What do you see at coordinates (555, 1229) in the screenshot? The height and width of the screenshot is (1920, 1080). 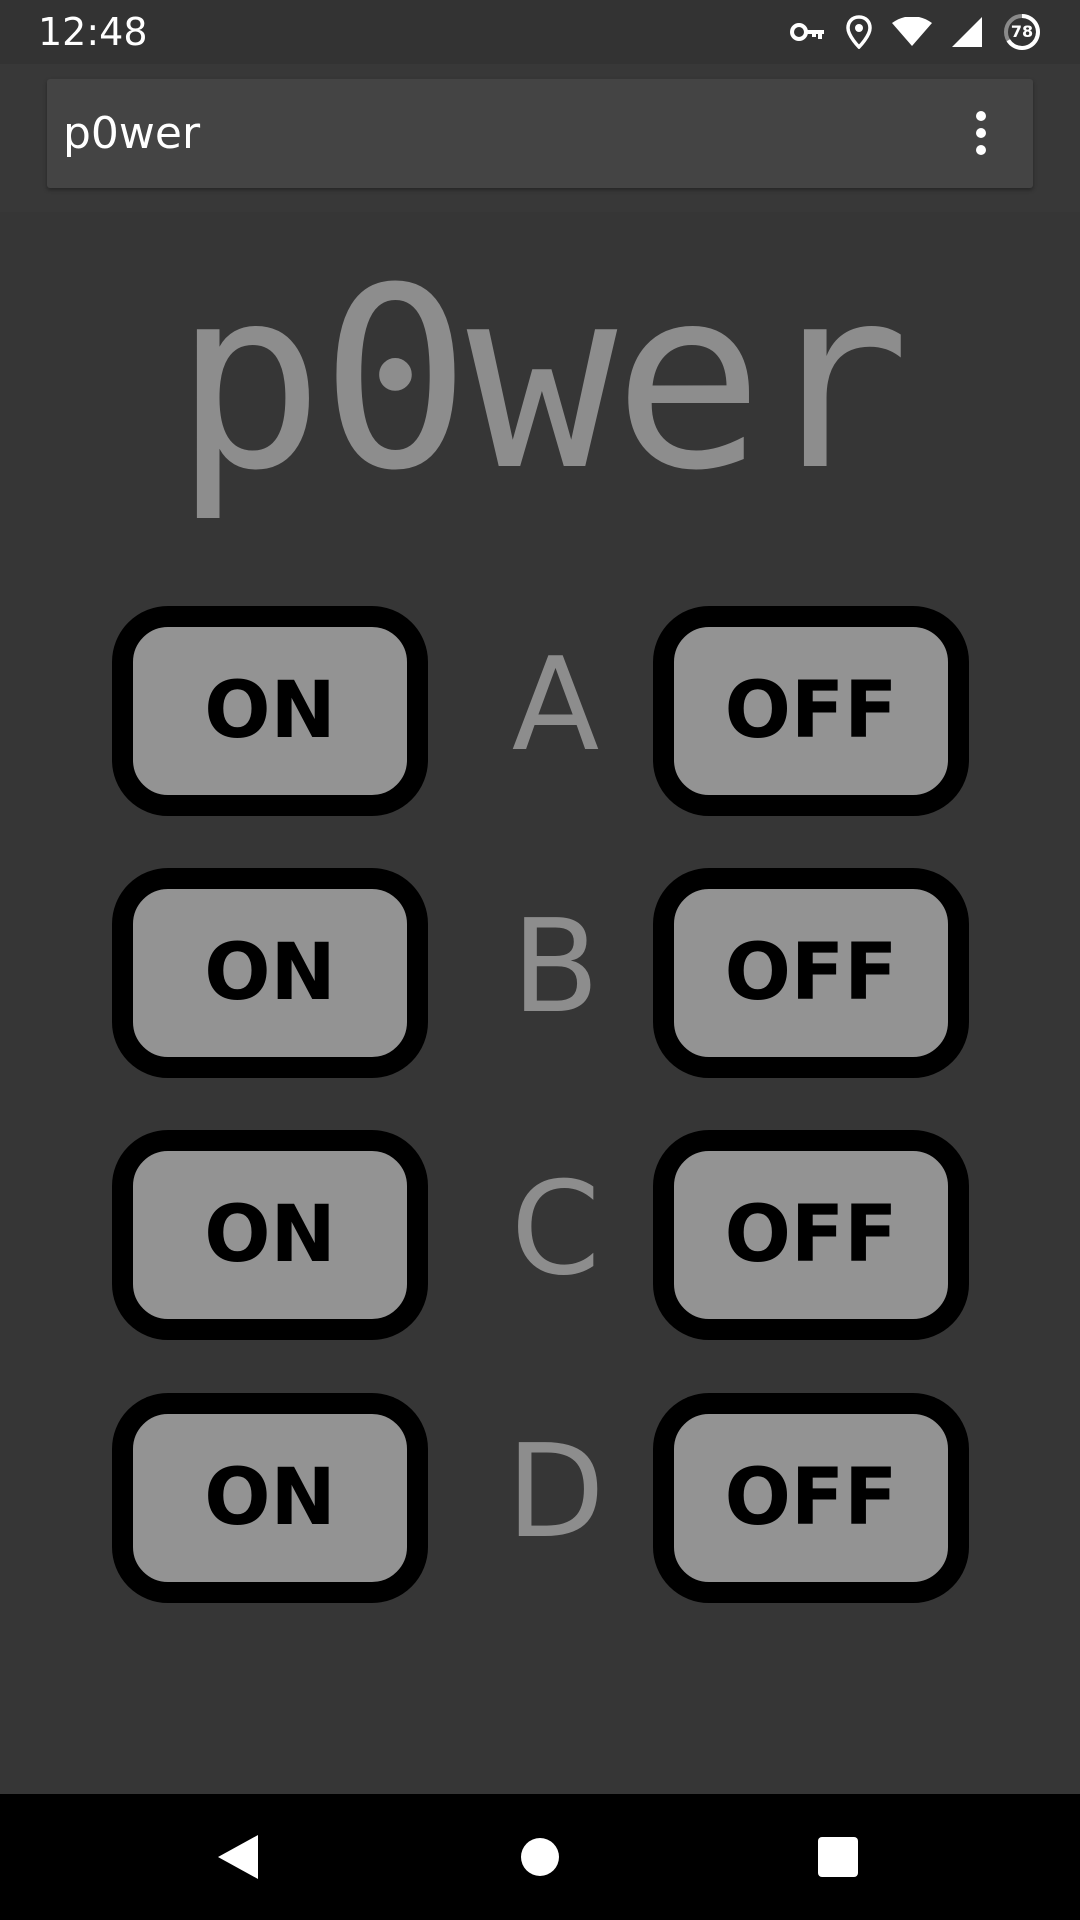 I see `outlet-c-label: C` at bounding box center [555, 1229].